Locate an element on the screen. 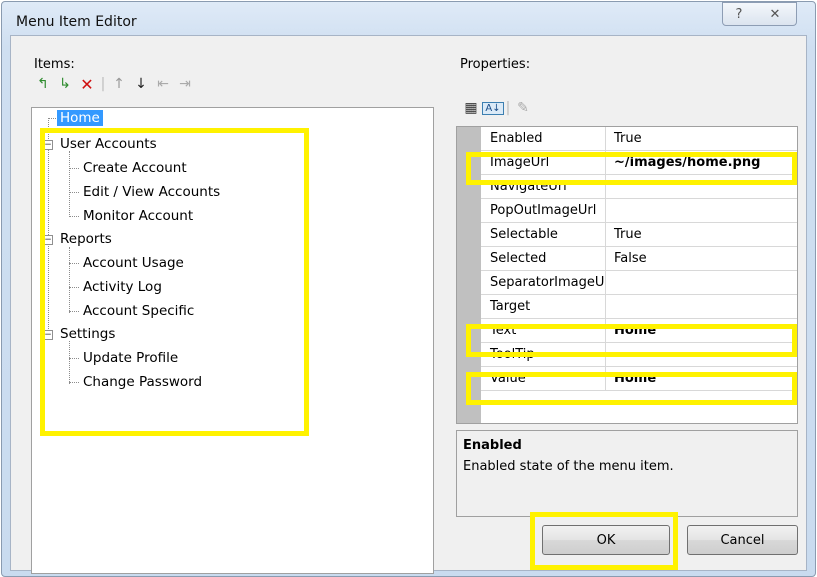 This screenshot has width=817, height=577. categorized-view-icon: ▦ is located at coordinates (471, 108).